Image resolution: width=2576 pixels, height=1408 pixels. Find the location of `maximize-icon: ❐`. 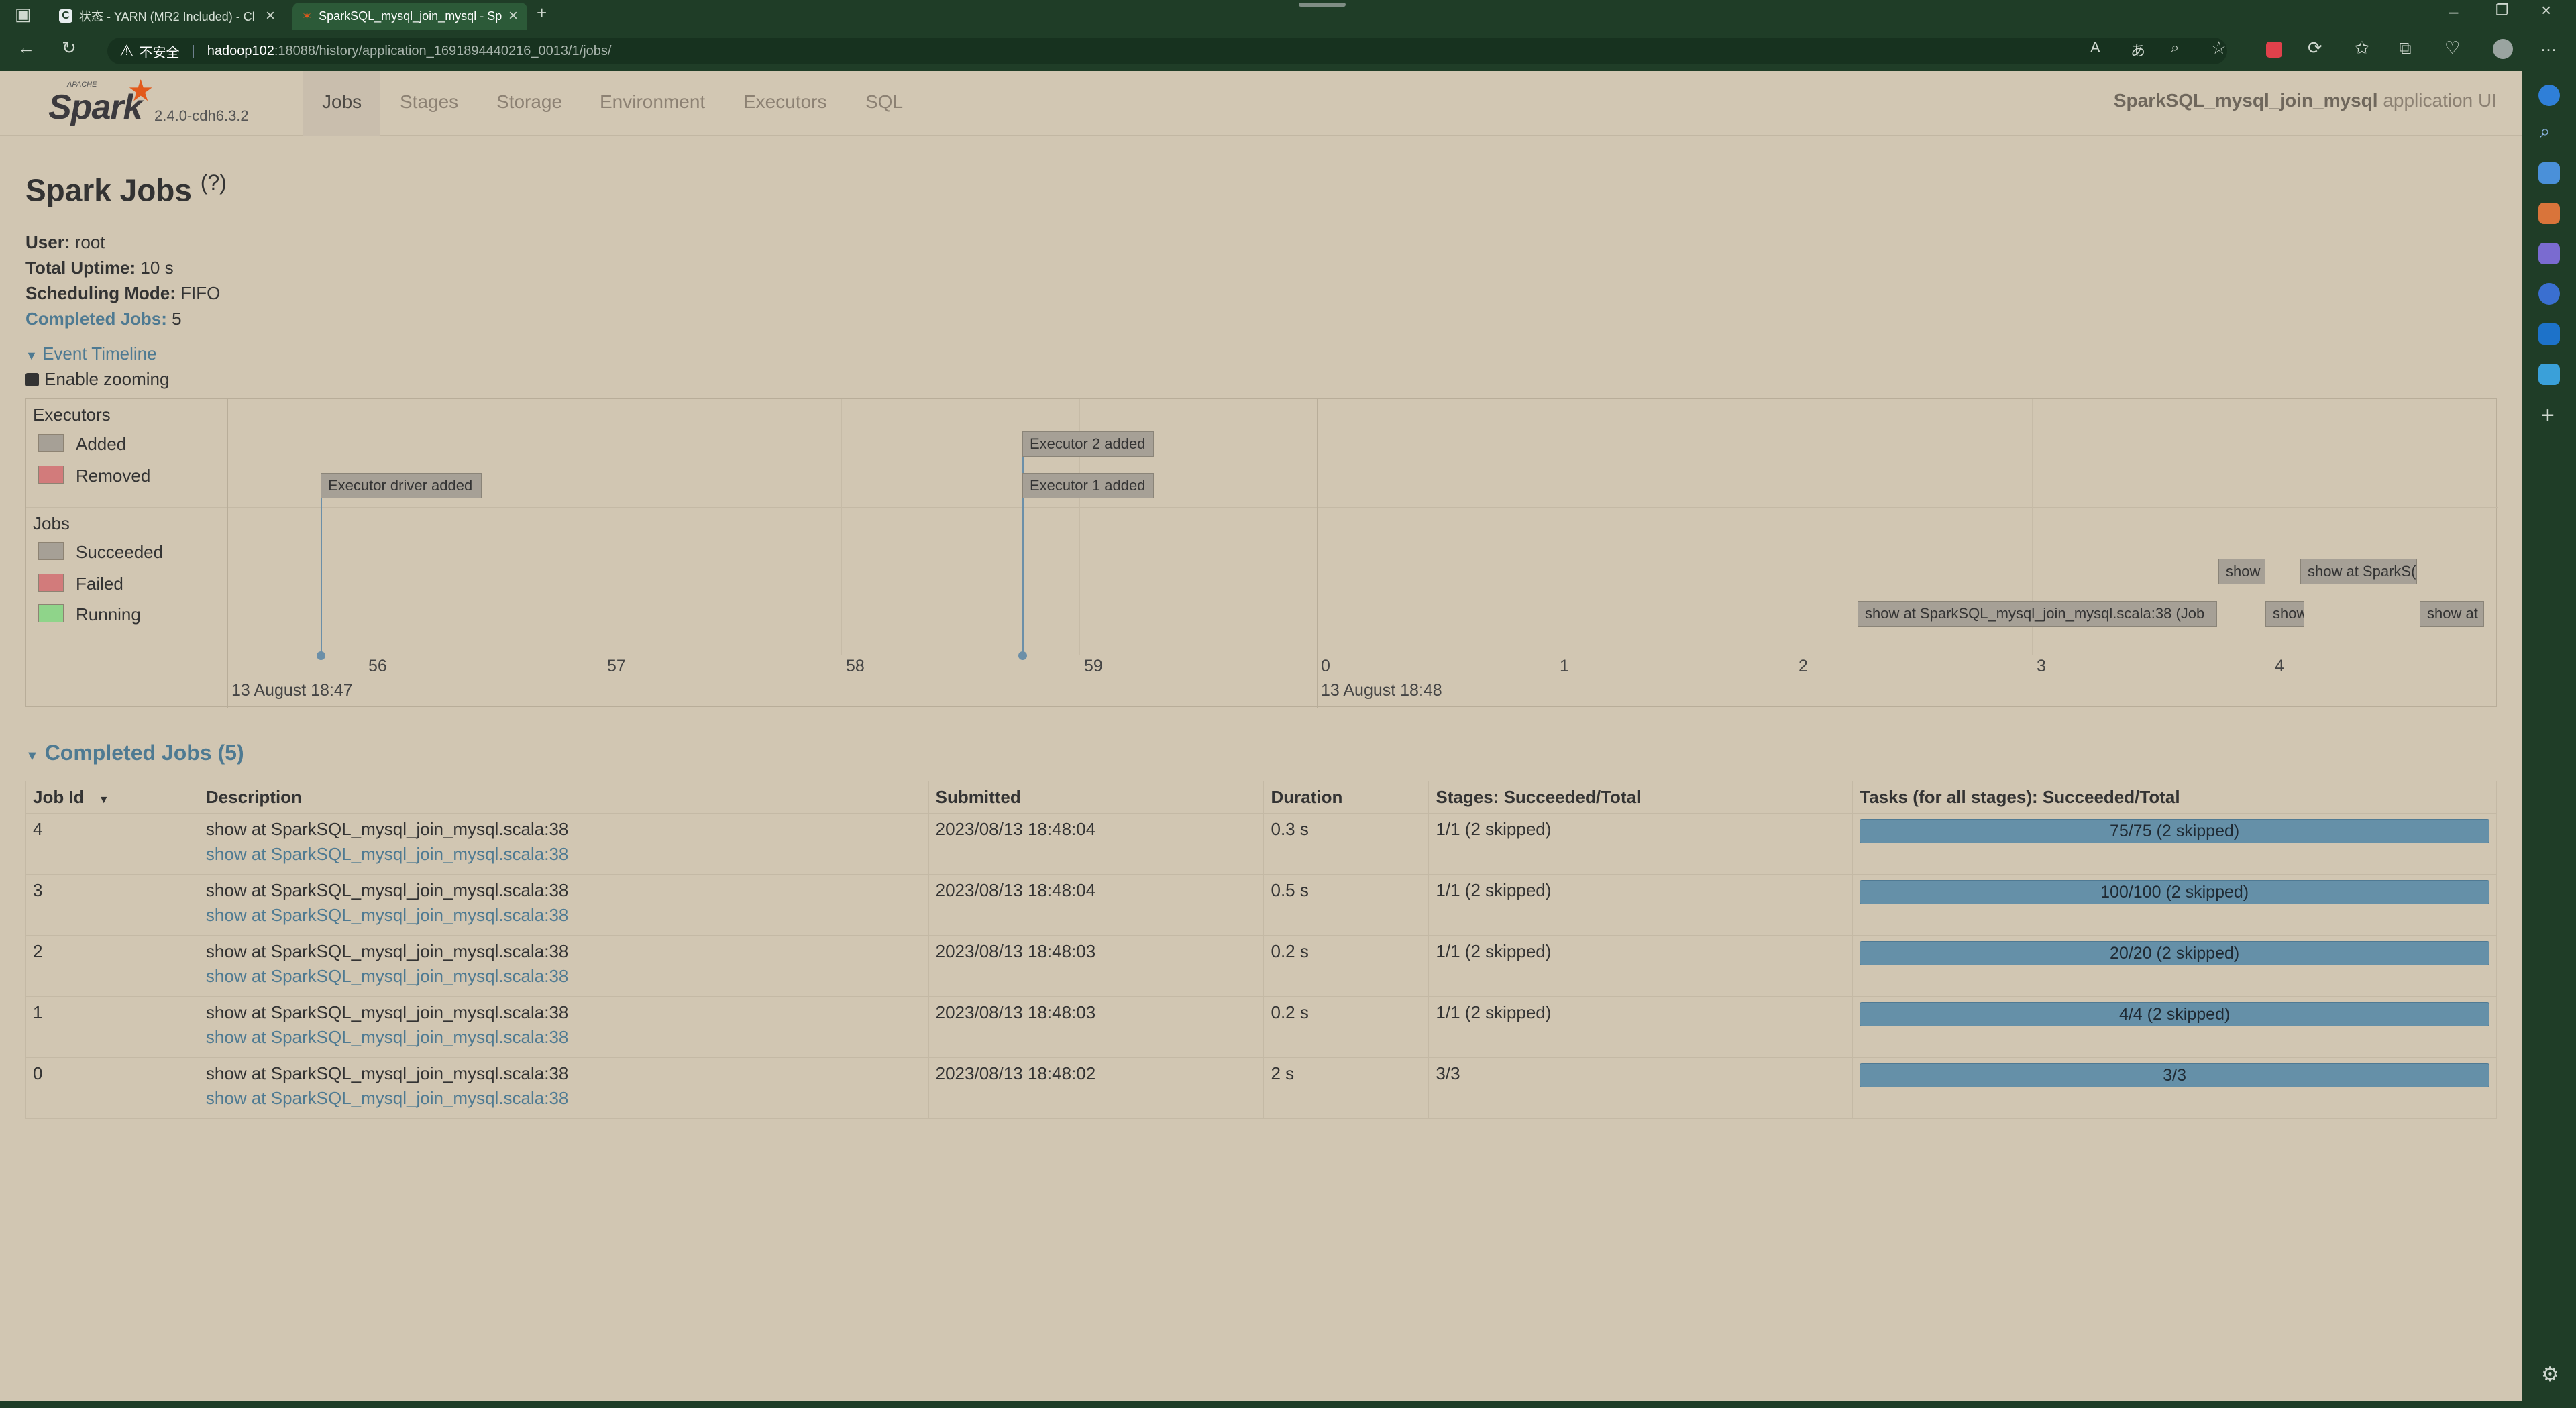

maximize-icon: ❐ is located at coordinates (2502, 10).